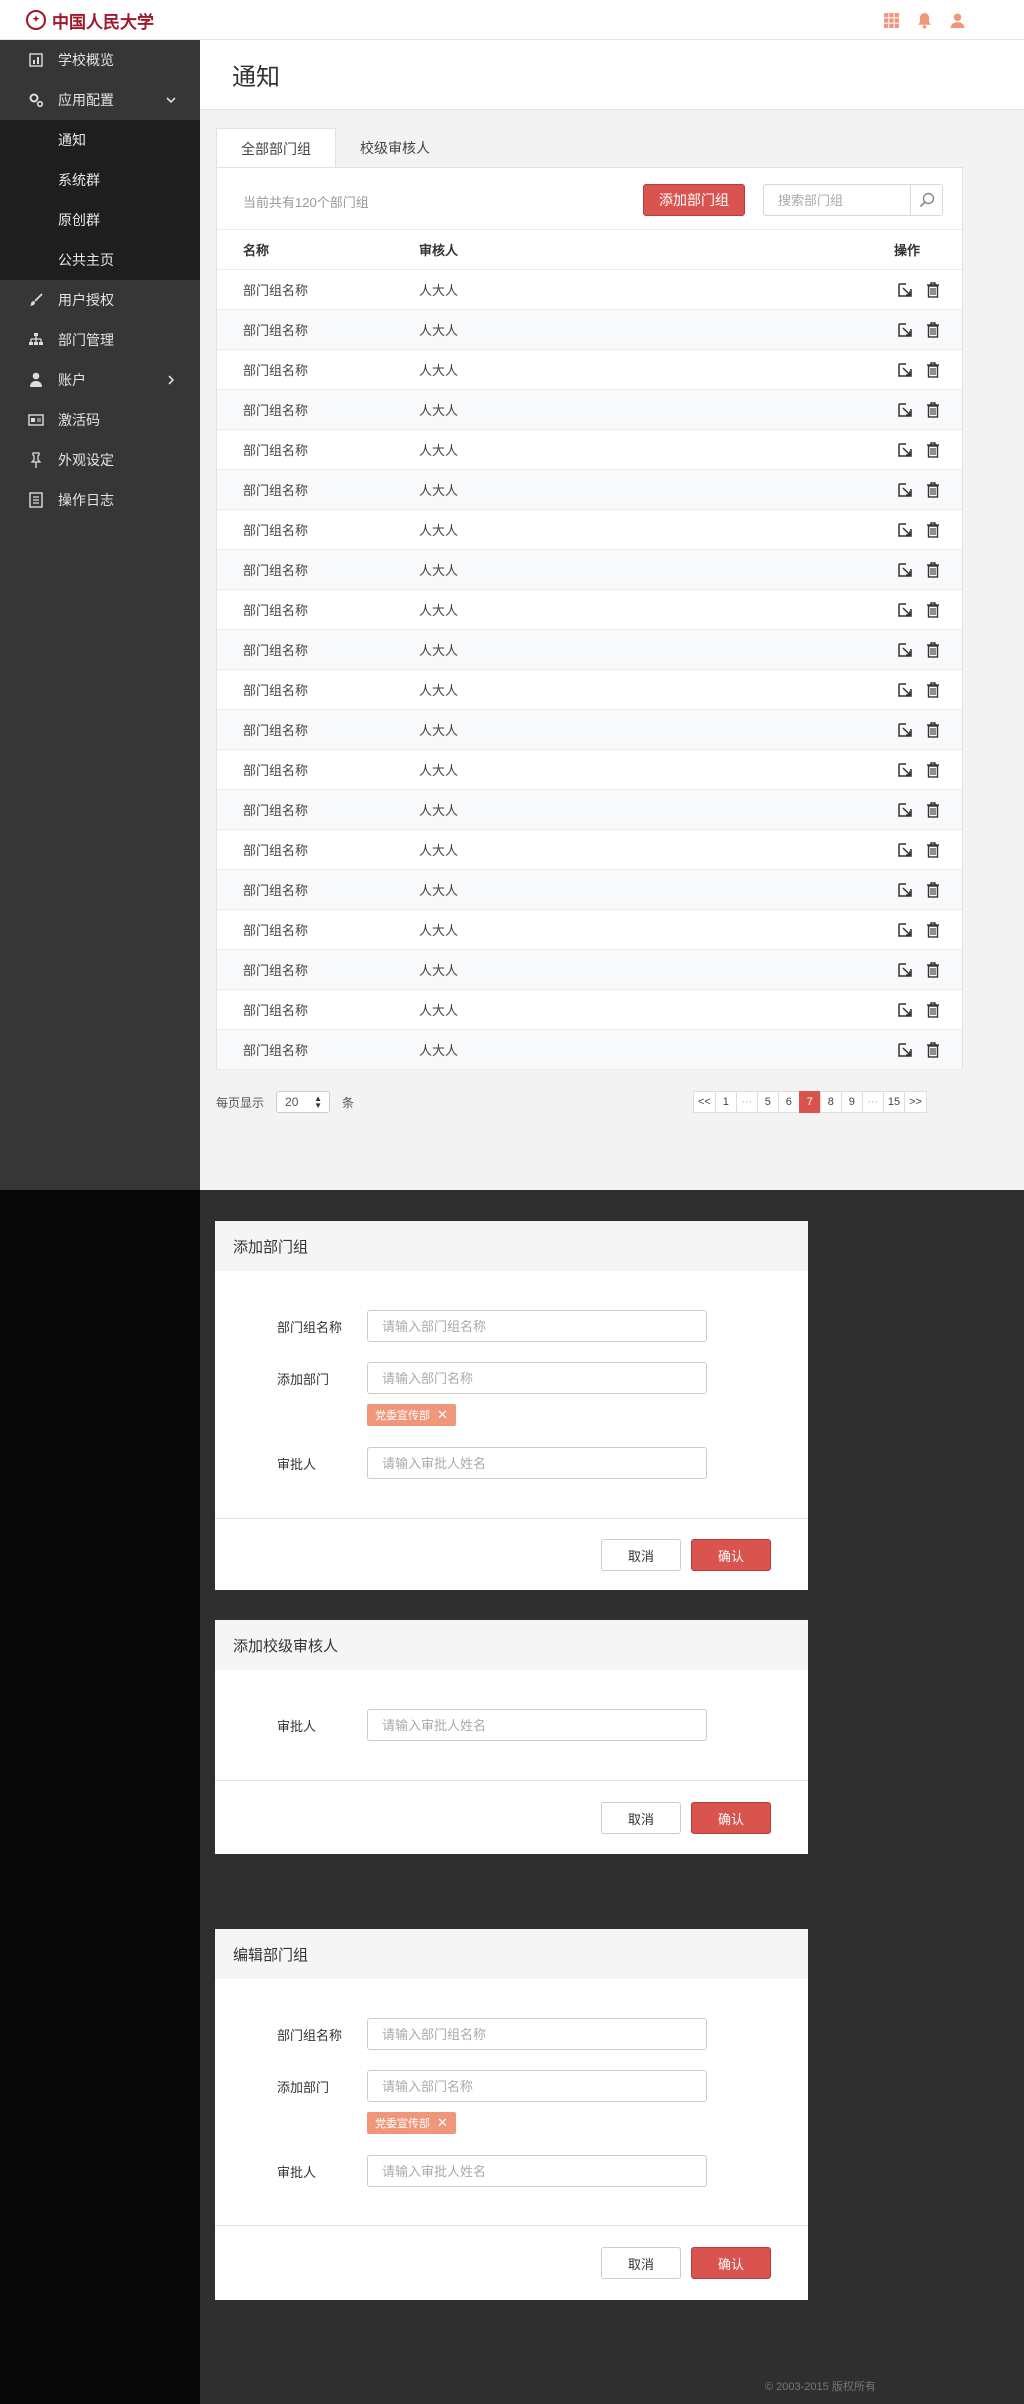 The image size is (1024, 2404). Describe the element at coordinates (511, 2114) in the screenshot. I see `edit-dept-group-dialog: 编辑部门组 部门组名称 添加部门 党委宣传部 ✕ 审批人 取消 确认` at that location.